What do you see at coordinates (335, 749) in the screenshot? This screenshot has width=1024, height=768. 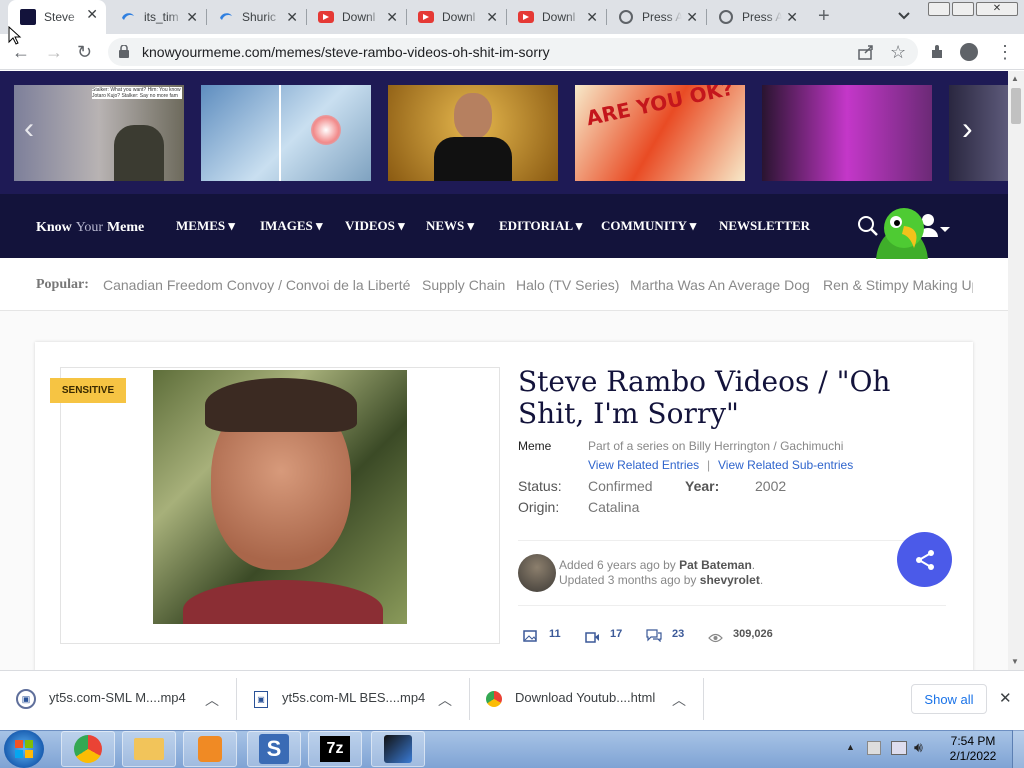 I see `taskbar-7zip: 7z` at bounding box center [335, 749].